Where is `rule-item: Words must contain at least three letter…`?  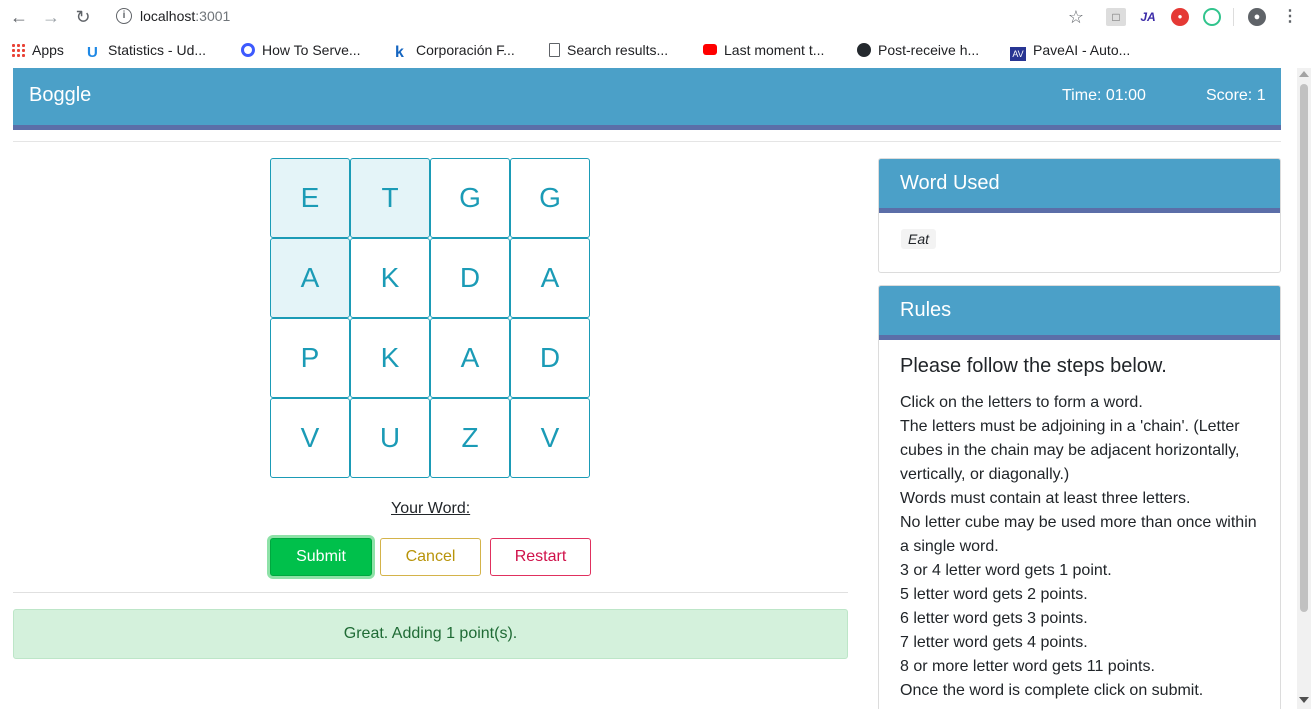 rule-item: Words must contain at least three letter… is located at coordinates (1045, 498).